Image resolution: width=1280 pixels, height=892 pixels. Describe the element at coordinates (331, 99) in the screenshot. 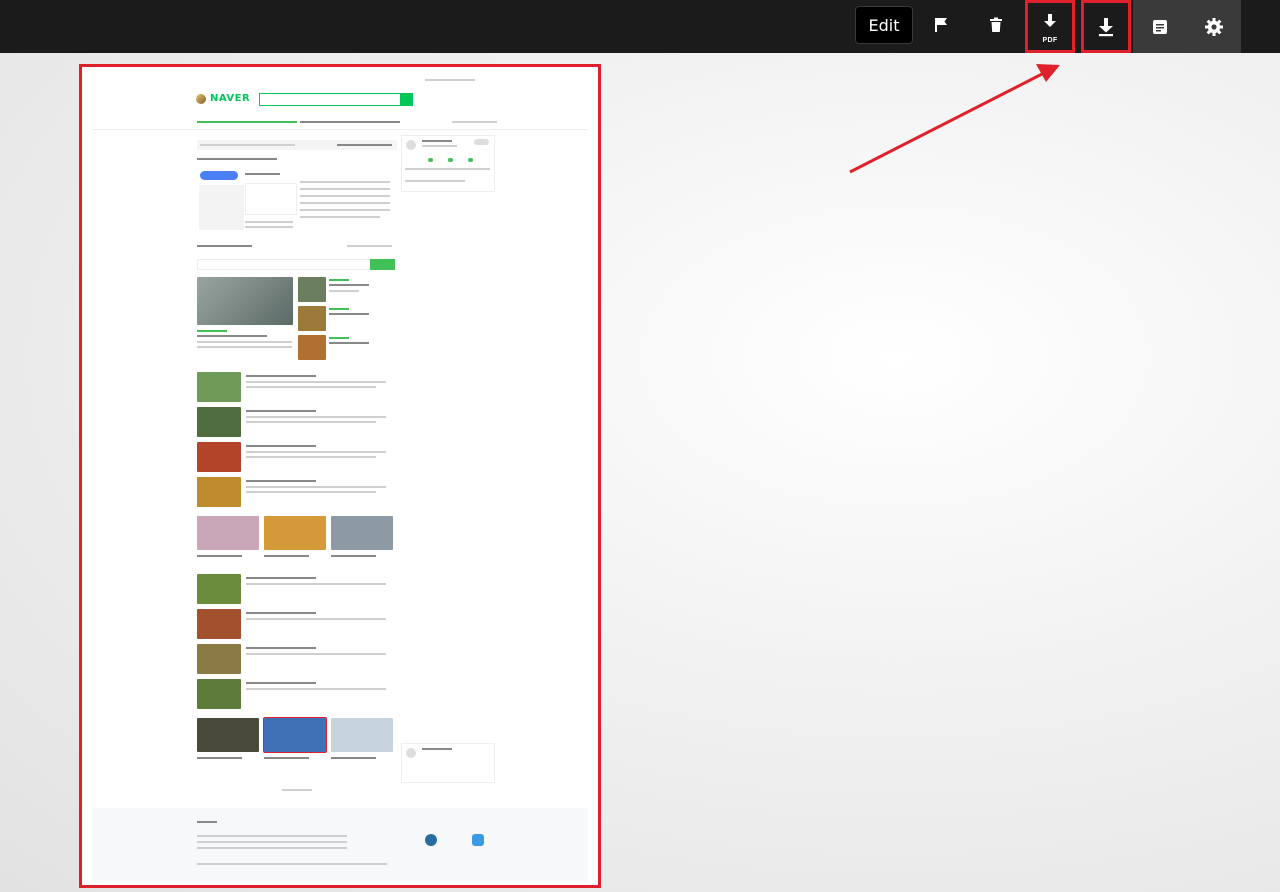

I see `search-input` at that location.